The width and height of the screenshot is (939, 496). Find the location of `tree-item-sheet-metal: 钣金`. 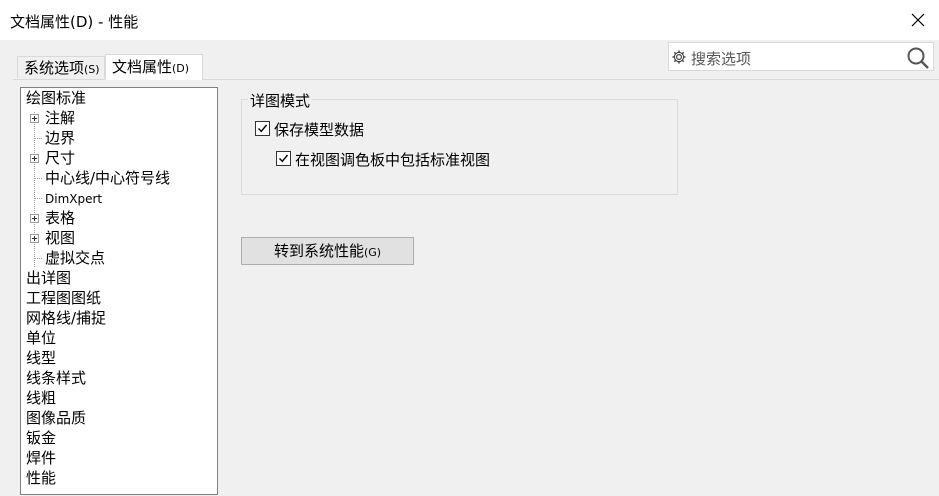

tree-item-sheet-metal: 钣金 is located at coordinates (41, 438).